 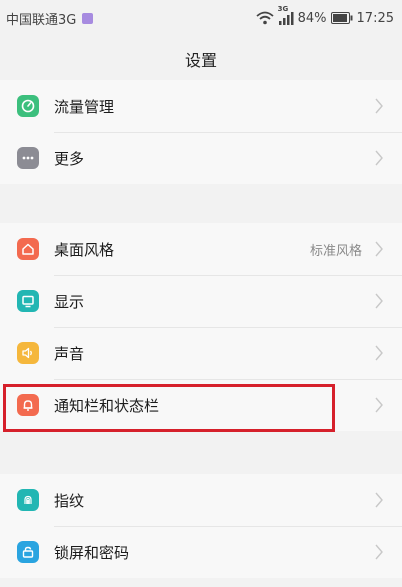 I want to click on speaker-icon, so click(x=28, y=353).